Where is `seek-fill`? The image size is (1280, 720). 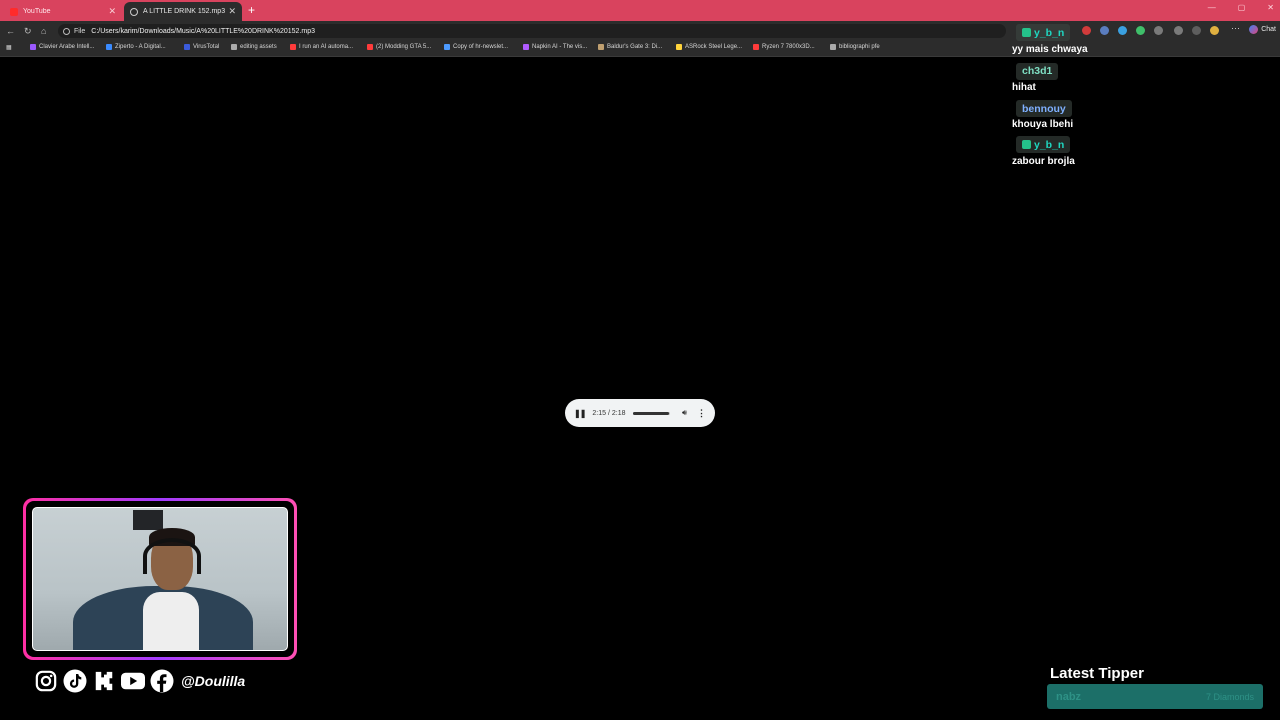
seek-fill is located at coordinates (651, 413).